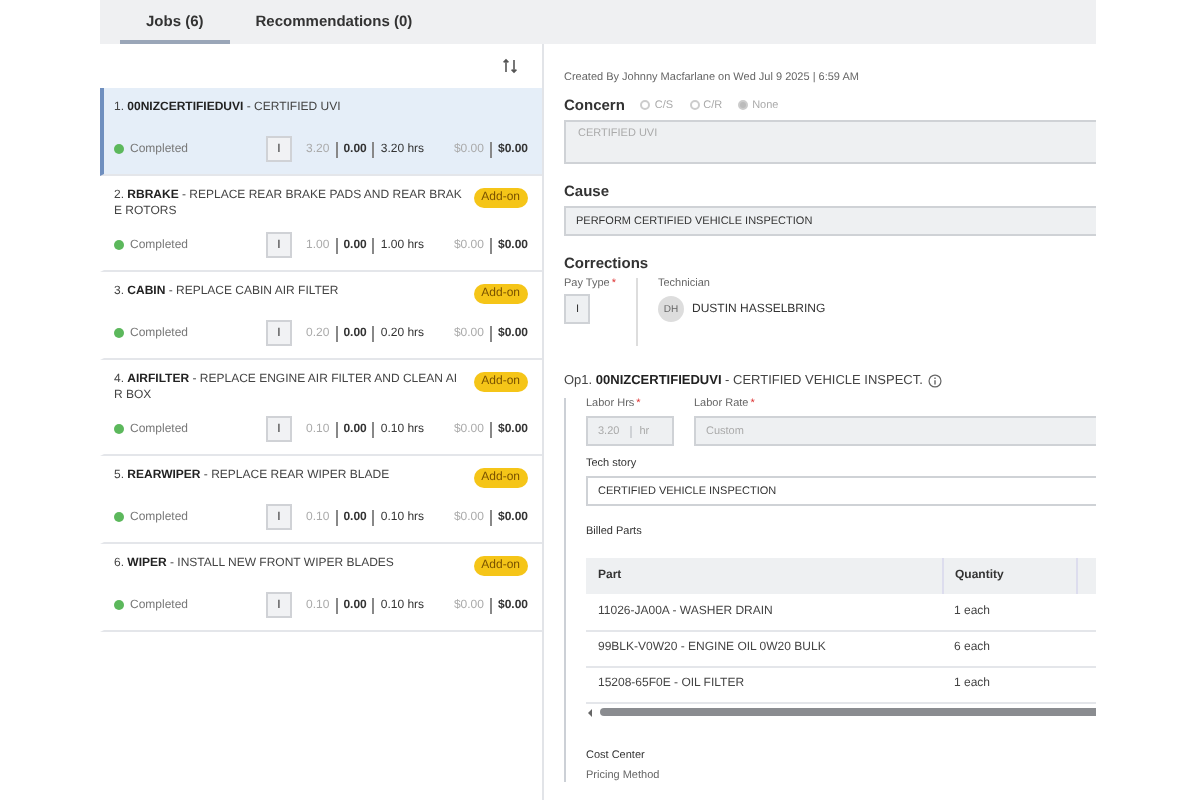 This screenshot has width=1200, height=800. What do you see at coordinates (510, 66) in the screenshot?
I see `sort-icon` at bounding box center [510, 66].